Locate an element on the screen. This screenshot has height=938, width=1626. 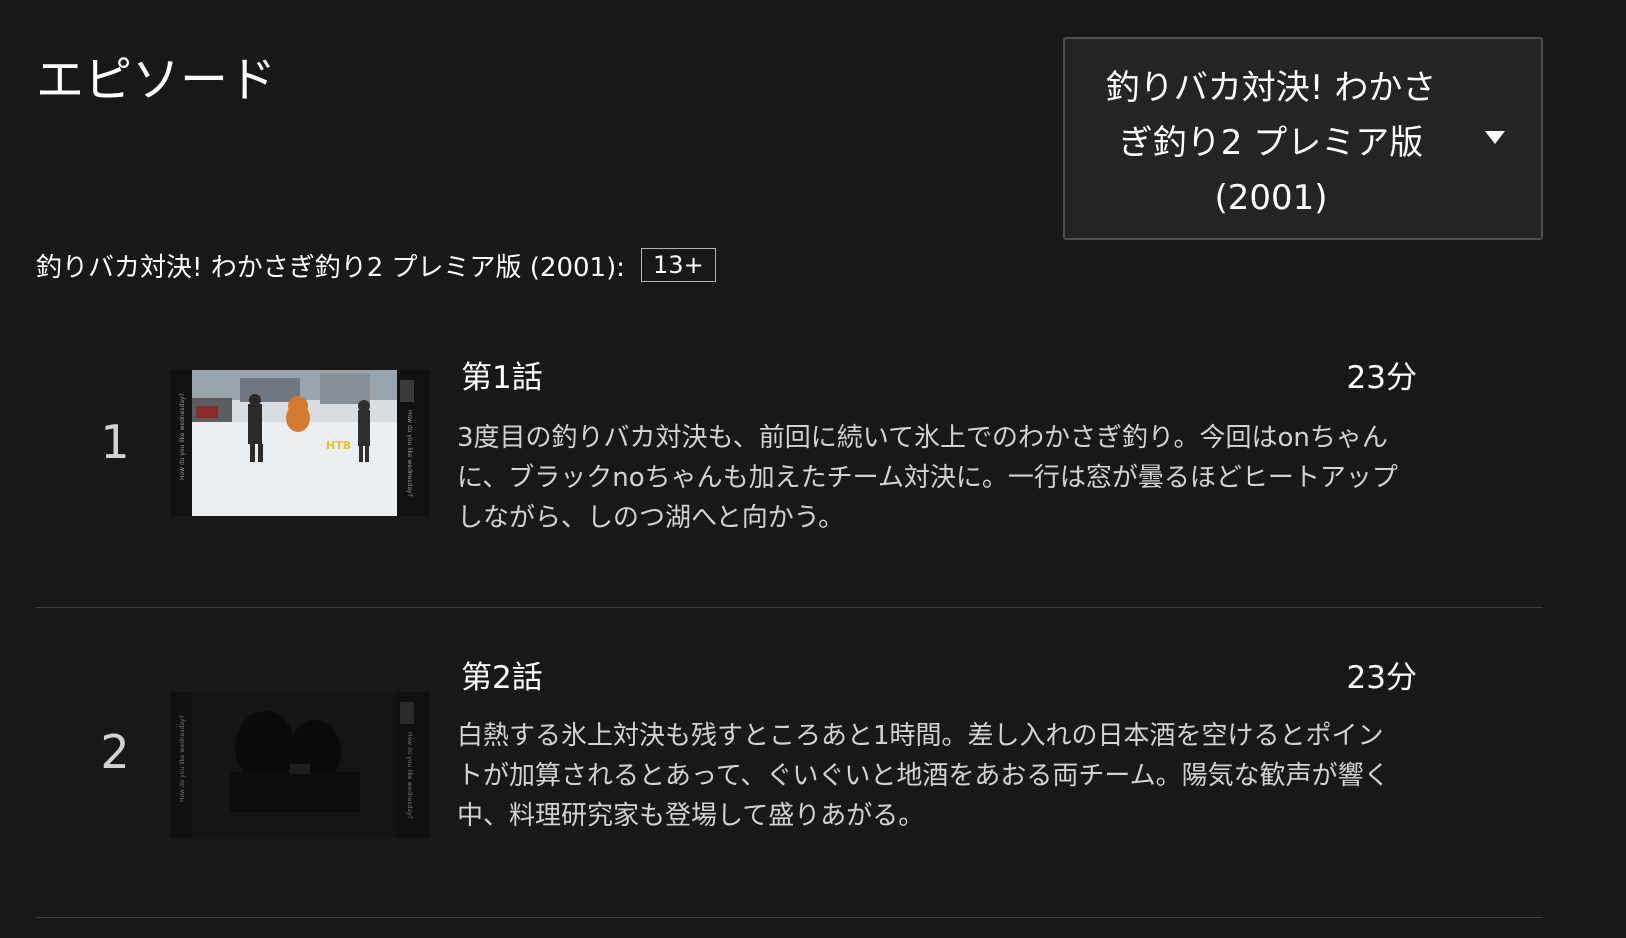
season-dropdown: 釣りバカ対決! わかさぎ釣り2 プレミア版 (2001) is located at coordinates (1303, 138).